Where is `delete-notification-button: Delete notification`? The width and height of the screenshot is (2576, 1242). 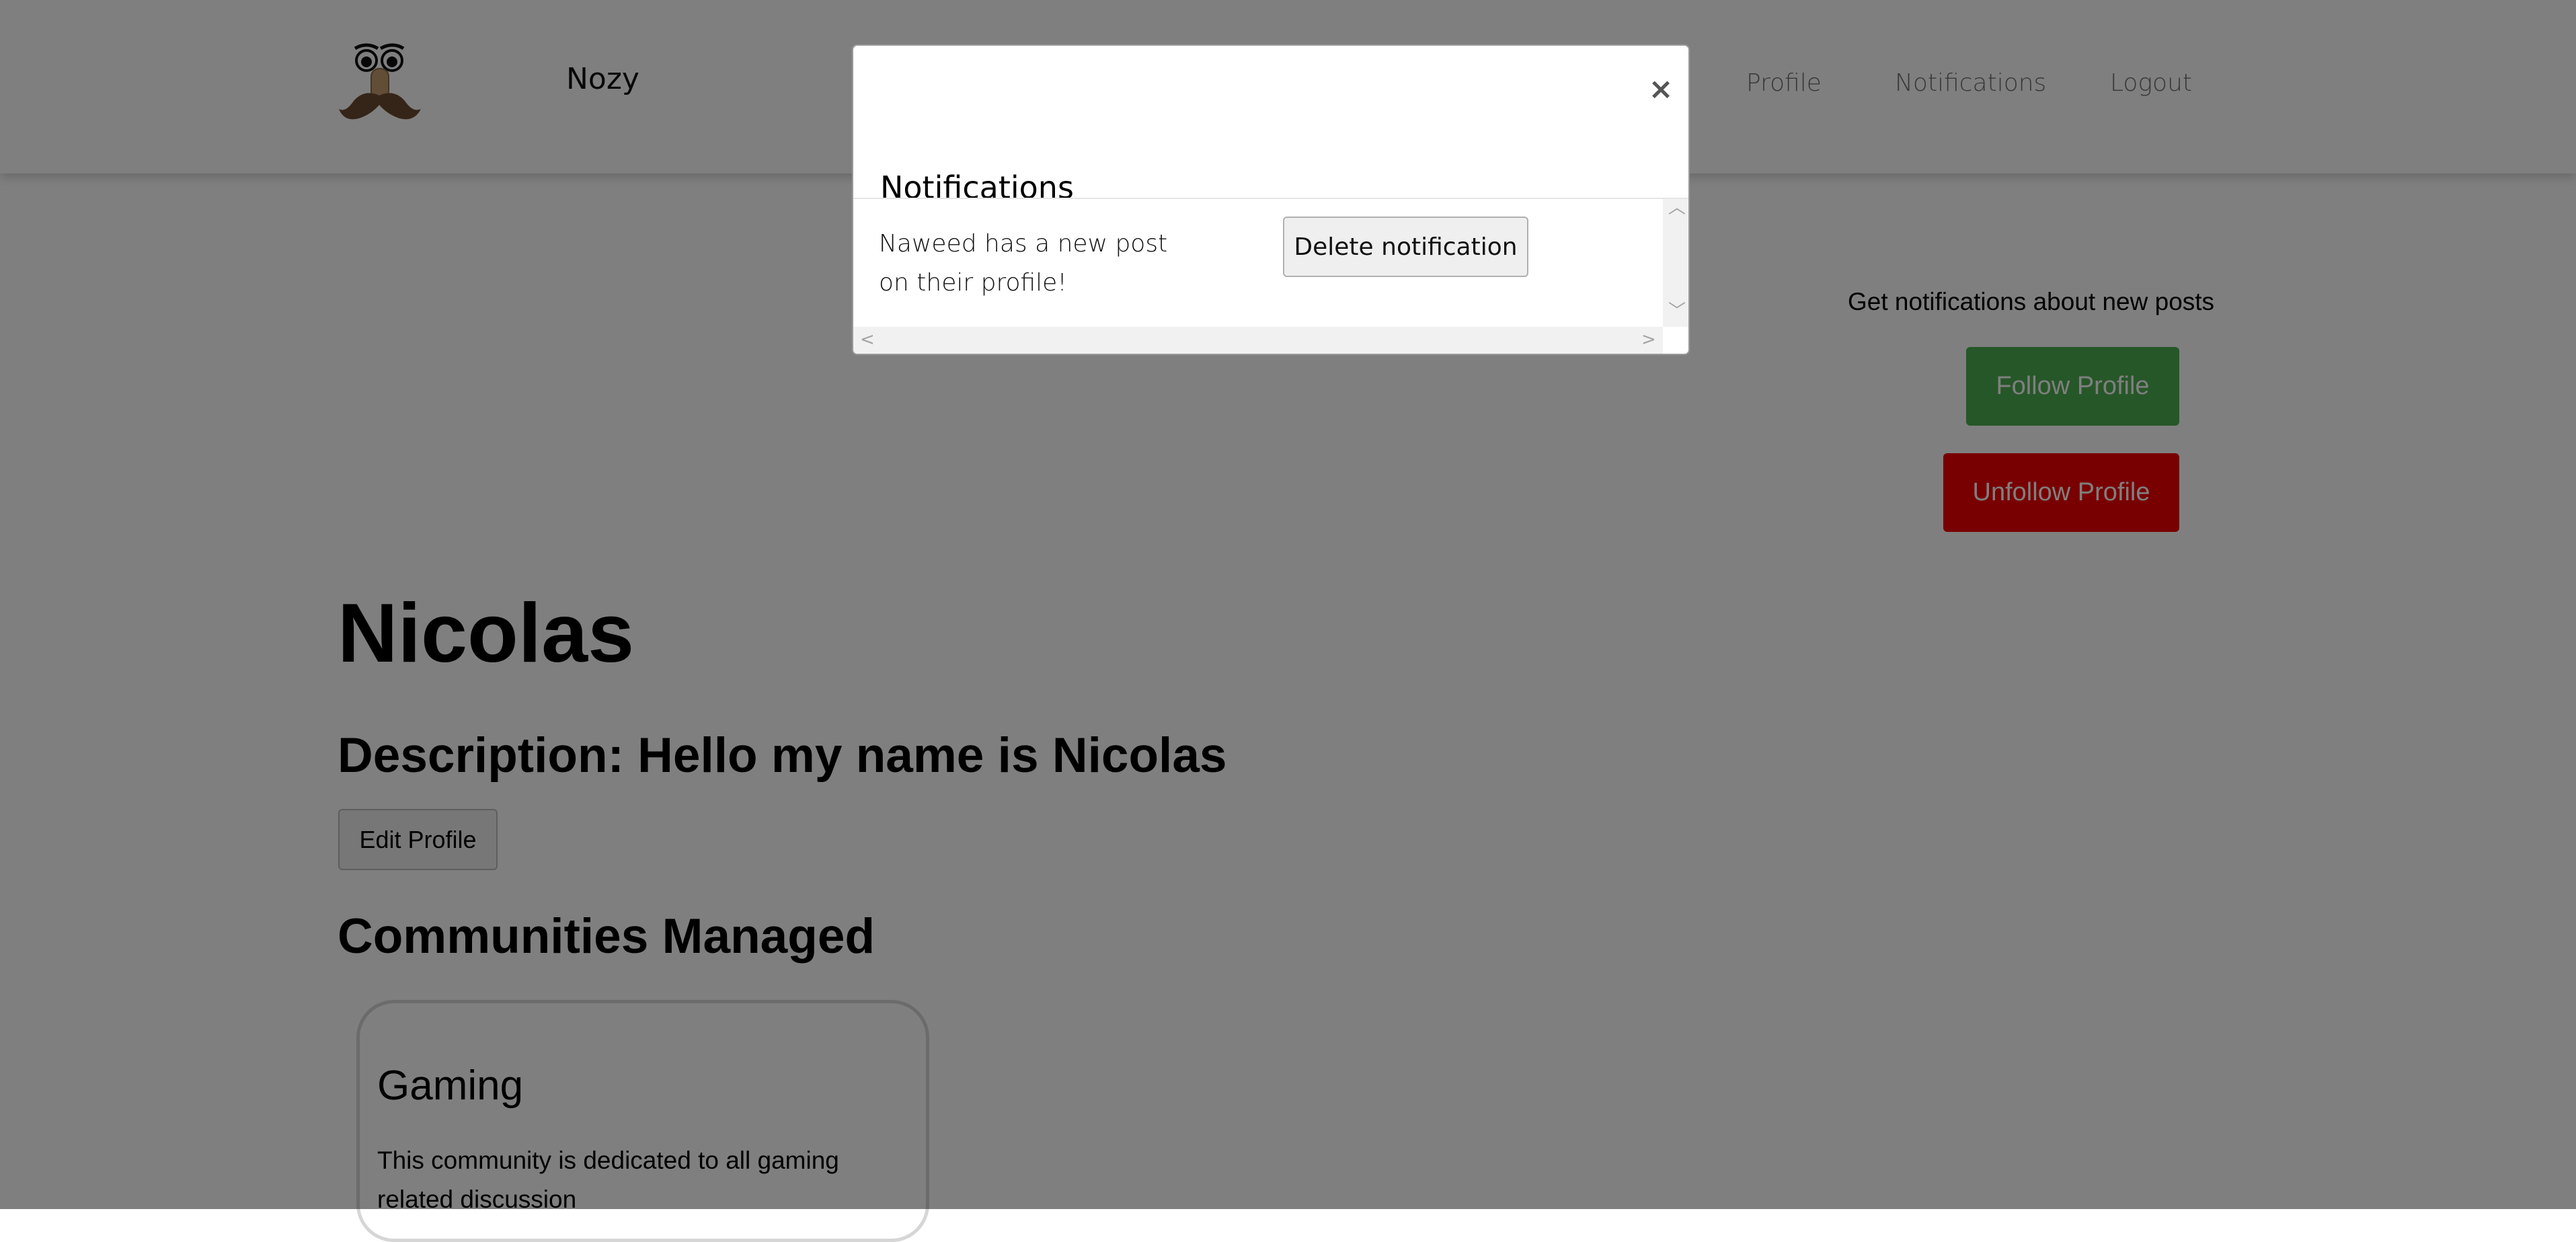 delete-notification-button: Delete notification is located at coordinates (1406, 247).